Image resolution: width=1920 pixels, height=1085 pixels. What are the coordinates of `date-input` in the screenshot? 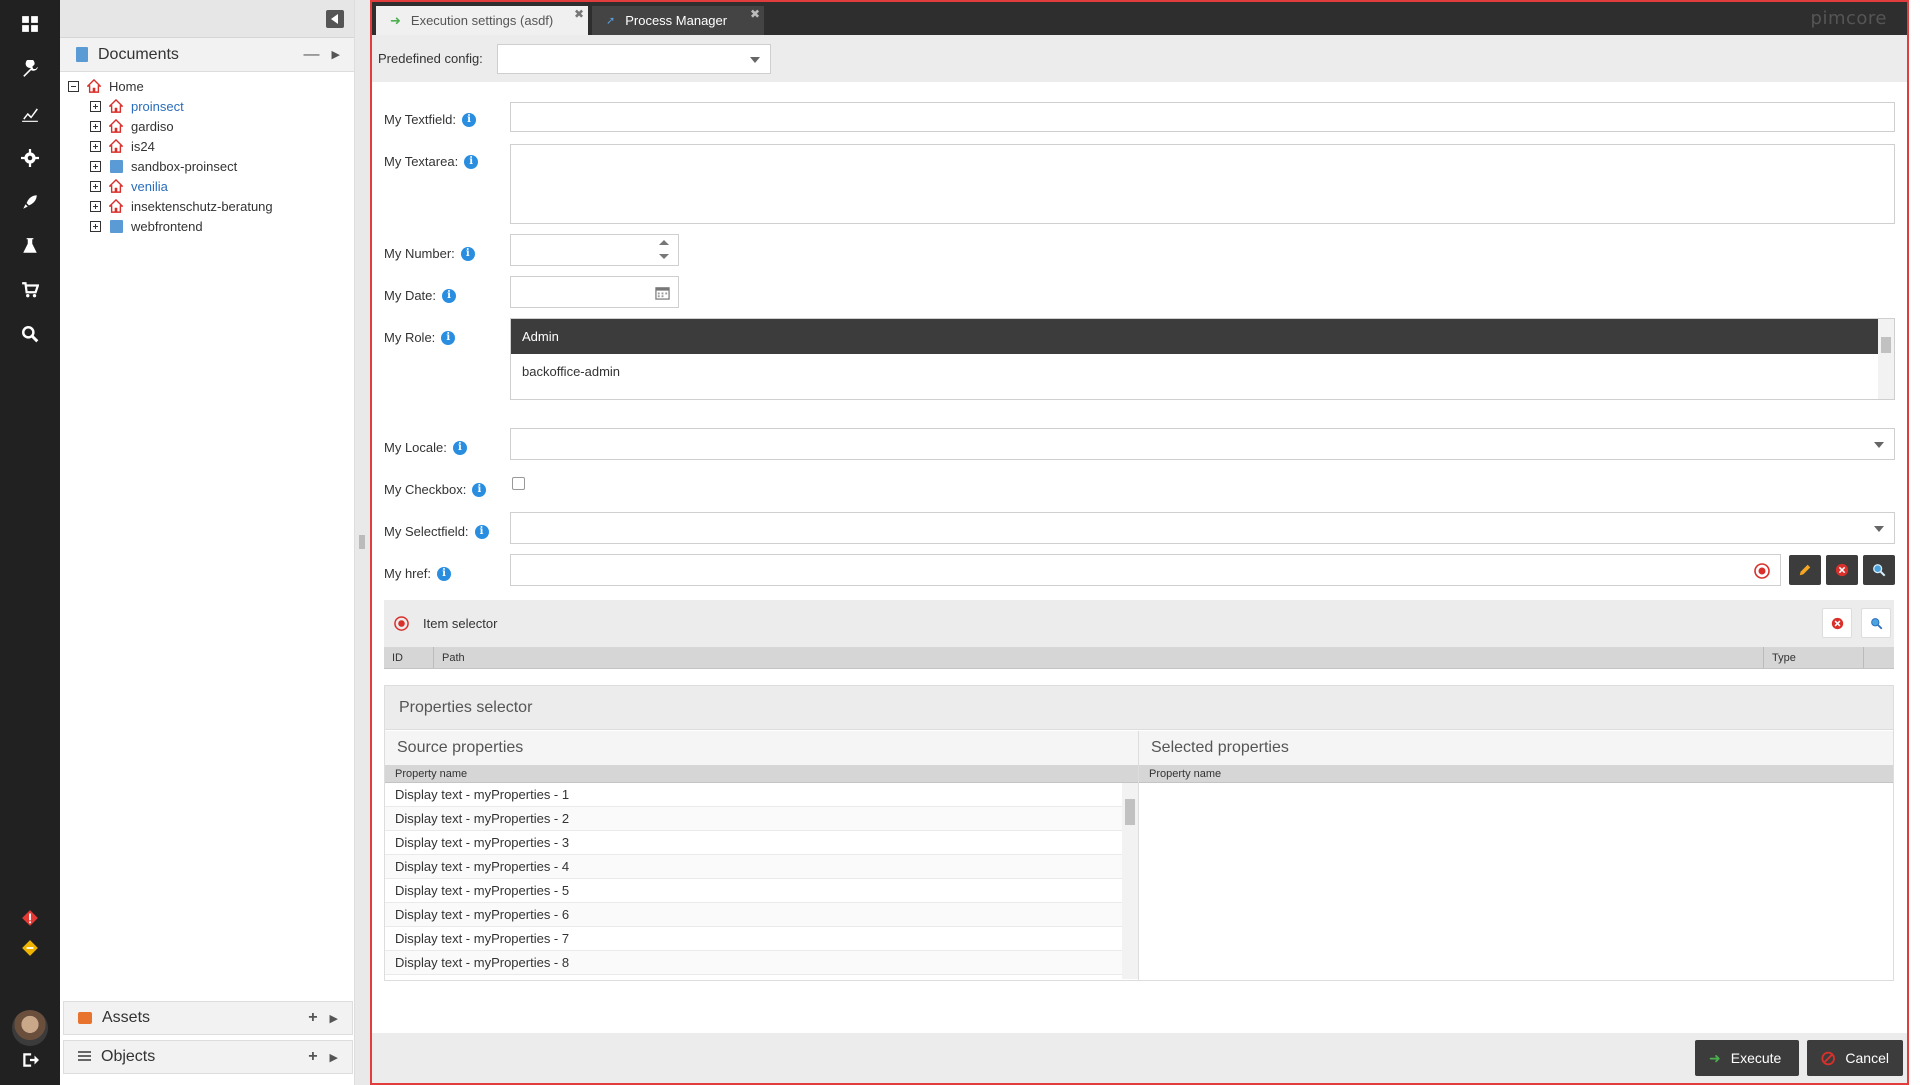 It's located at (594, 292).